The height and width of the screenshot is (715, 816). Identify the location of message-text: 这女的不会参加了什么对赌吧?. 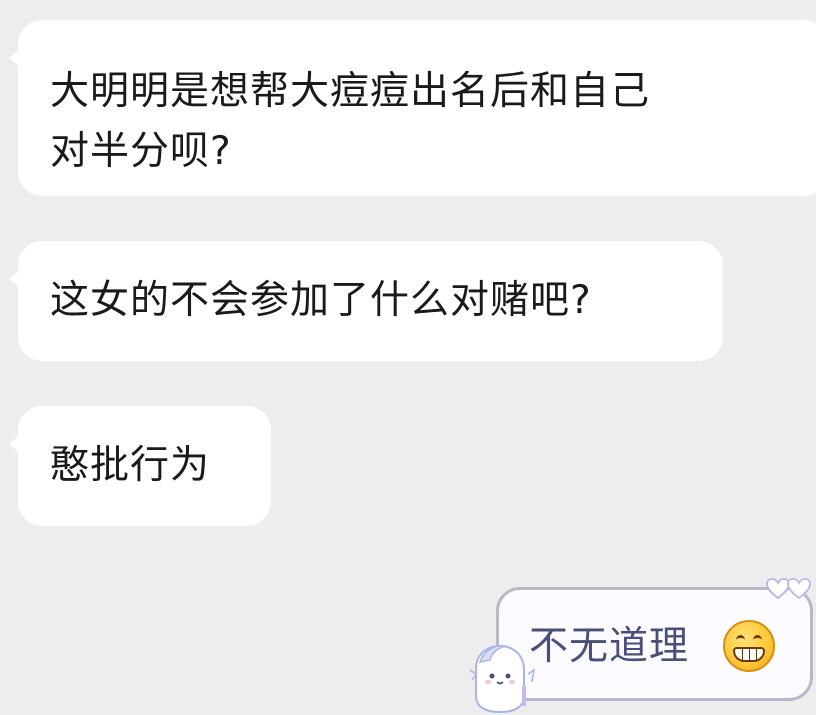
(321, 300).